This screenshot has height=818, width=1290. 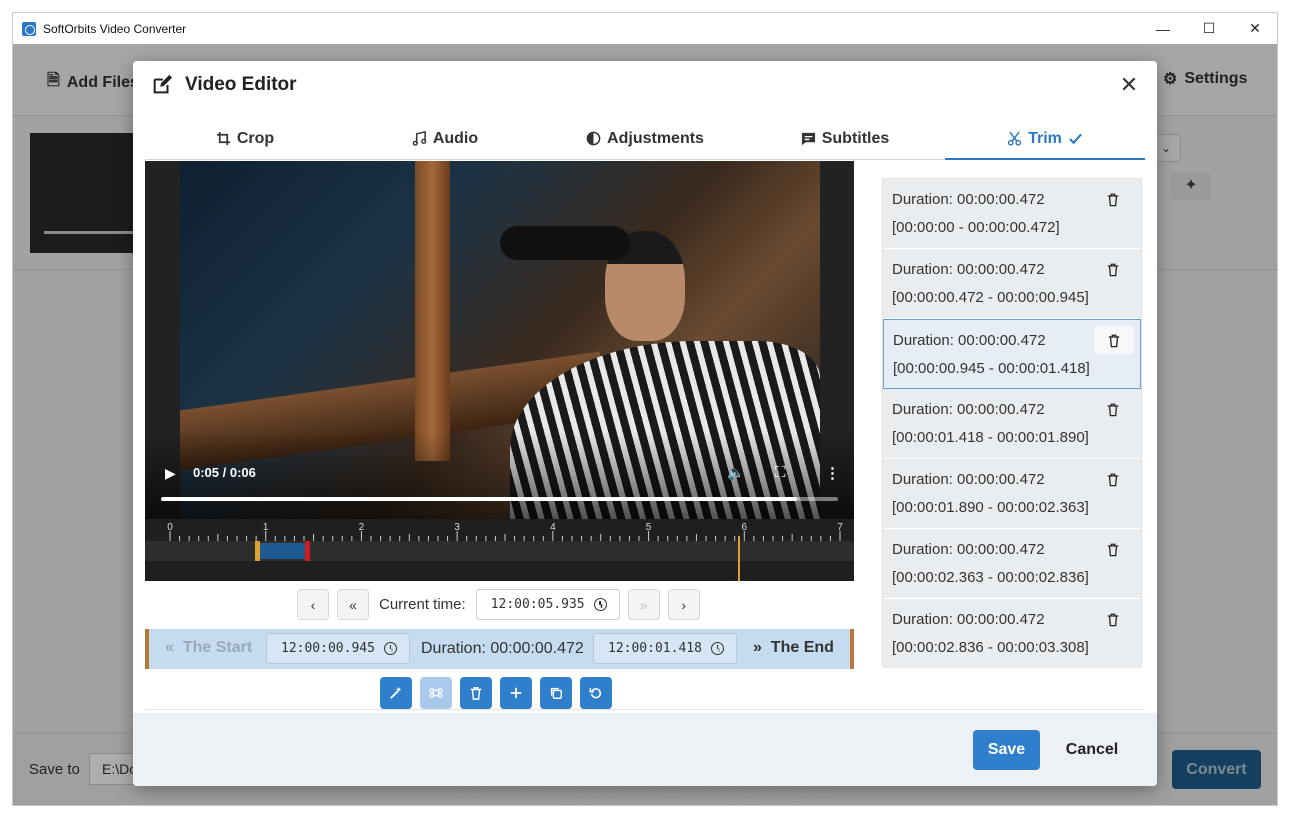 I want to click on timeline-tick-label: 3, so click(x=457, y=527).